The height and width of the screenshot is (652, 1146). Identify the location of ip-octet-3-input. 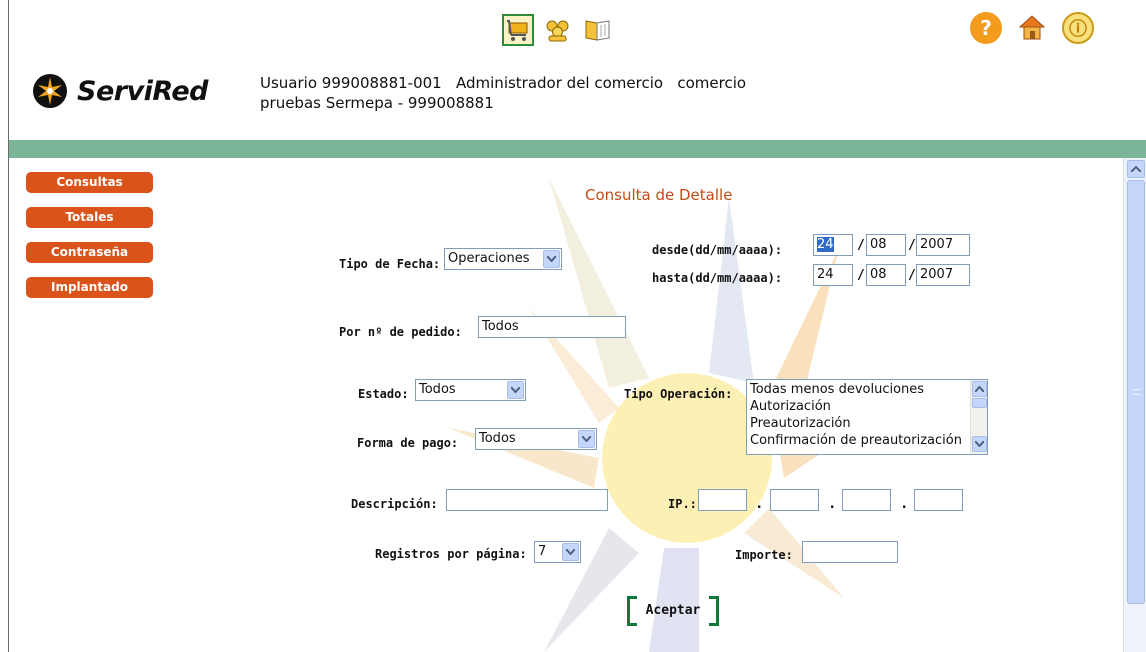
(866, 500).